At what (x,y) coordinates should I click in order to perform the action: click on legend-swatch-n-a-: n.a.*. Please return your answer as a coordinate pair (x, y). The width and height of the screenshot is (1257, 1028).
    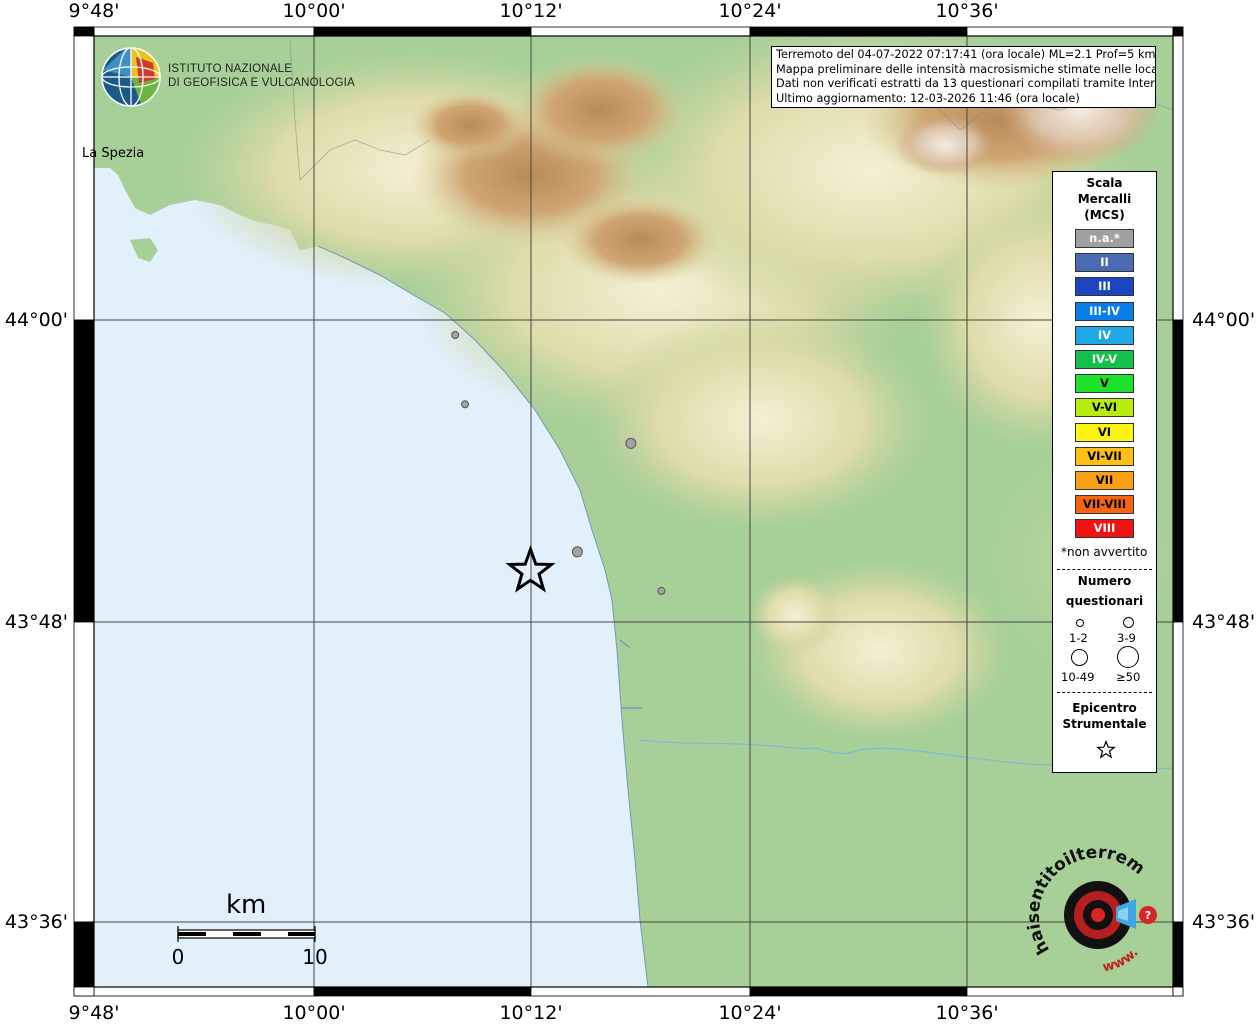
    Looking at the image, I should click on (1104, 238).